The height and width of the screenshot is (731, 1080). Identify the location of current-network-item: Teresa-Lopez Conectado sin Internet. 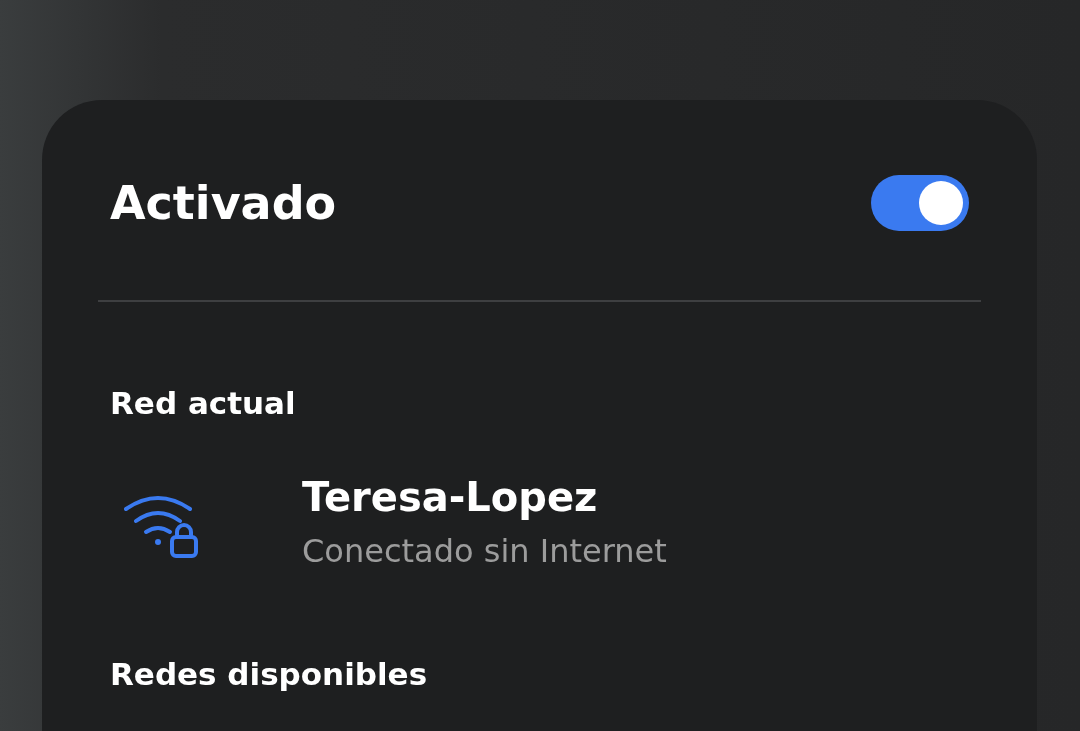
(551, 525).